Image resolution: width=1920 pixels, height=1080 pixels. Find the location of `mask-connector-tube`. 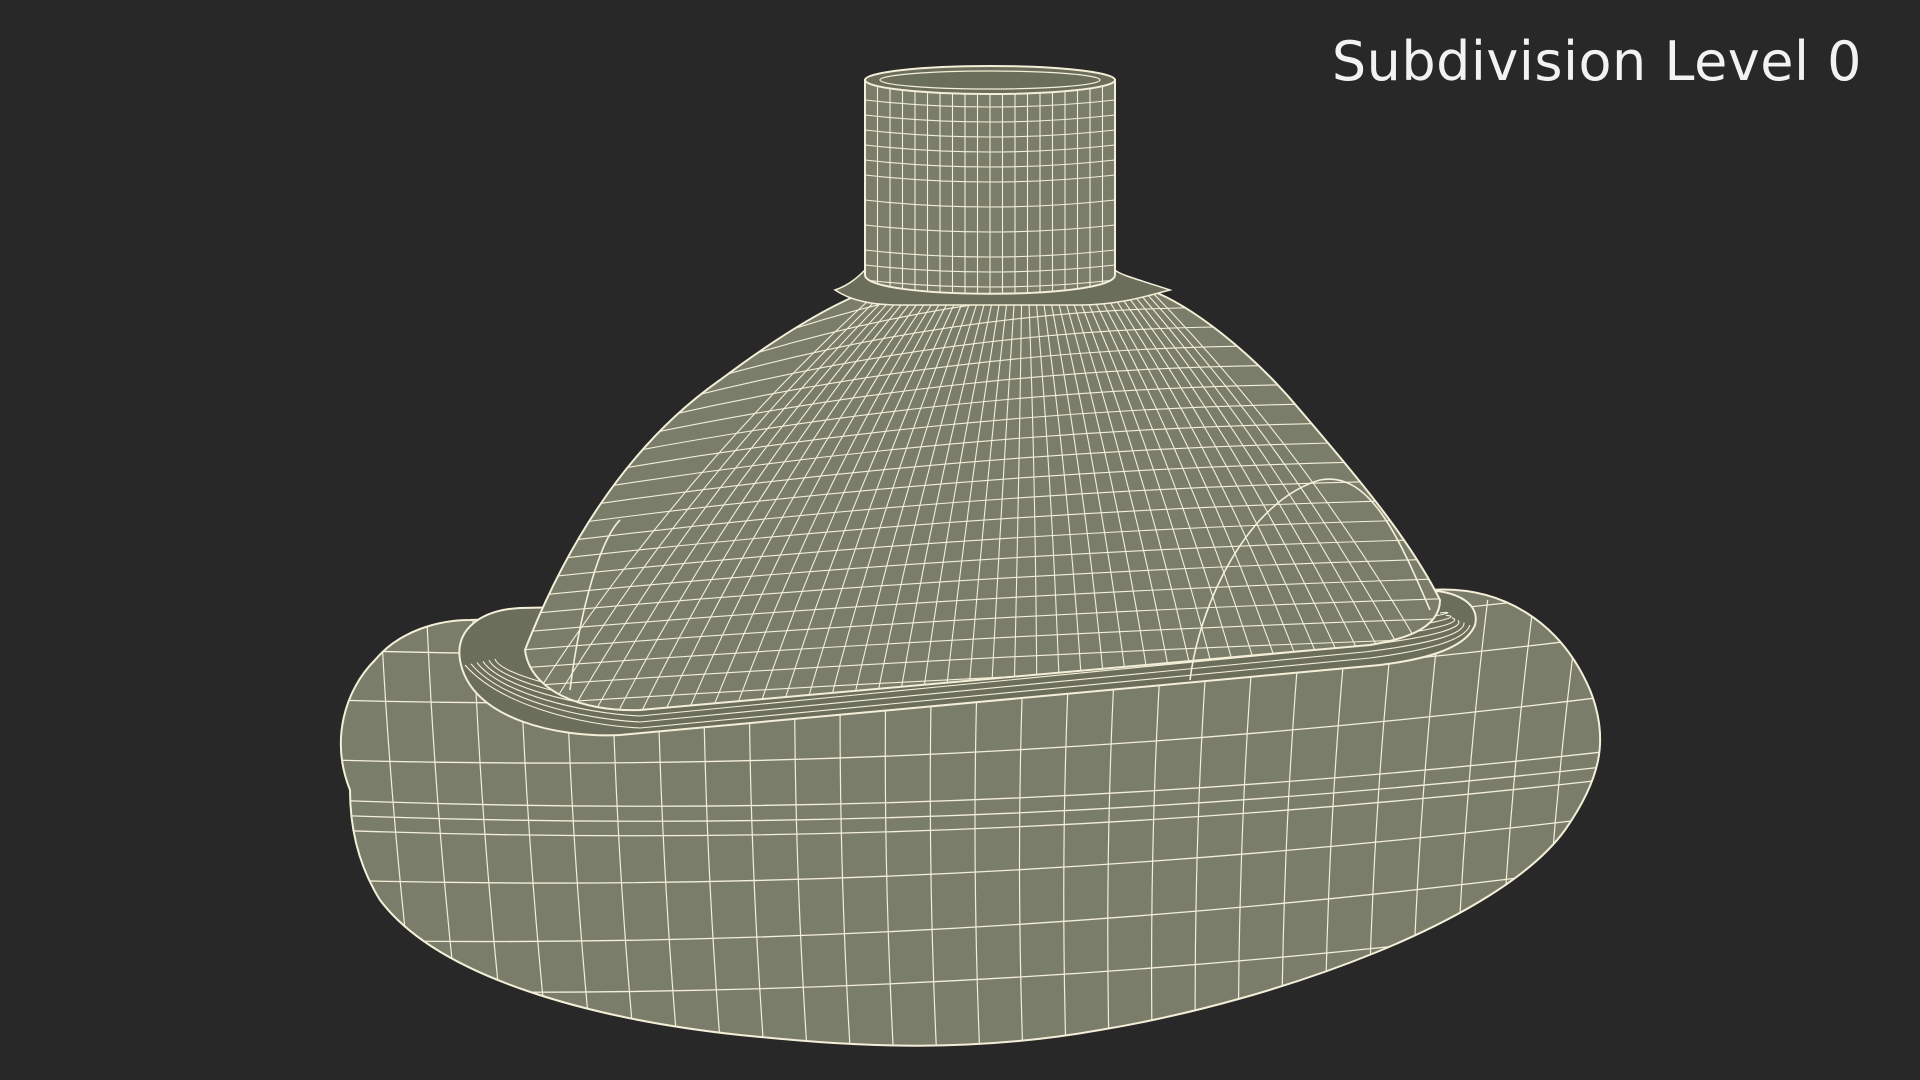

mask-connector-tube is located at coordinates (1003, 185).